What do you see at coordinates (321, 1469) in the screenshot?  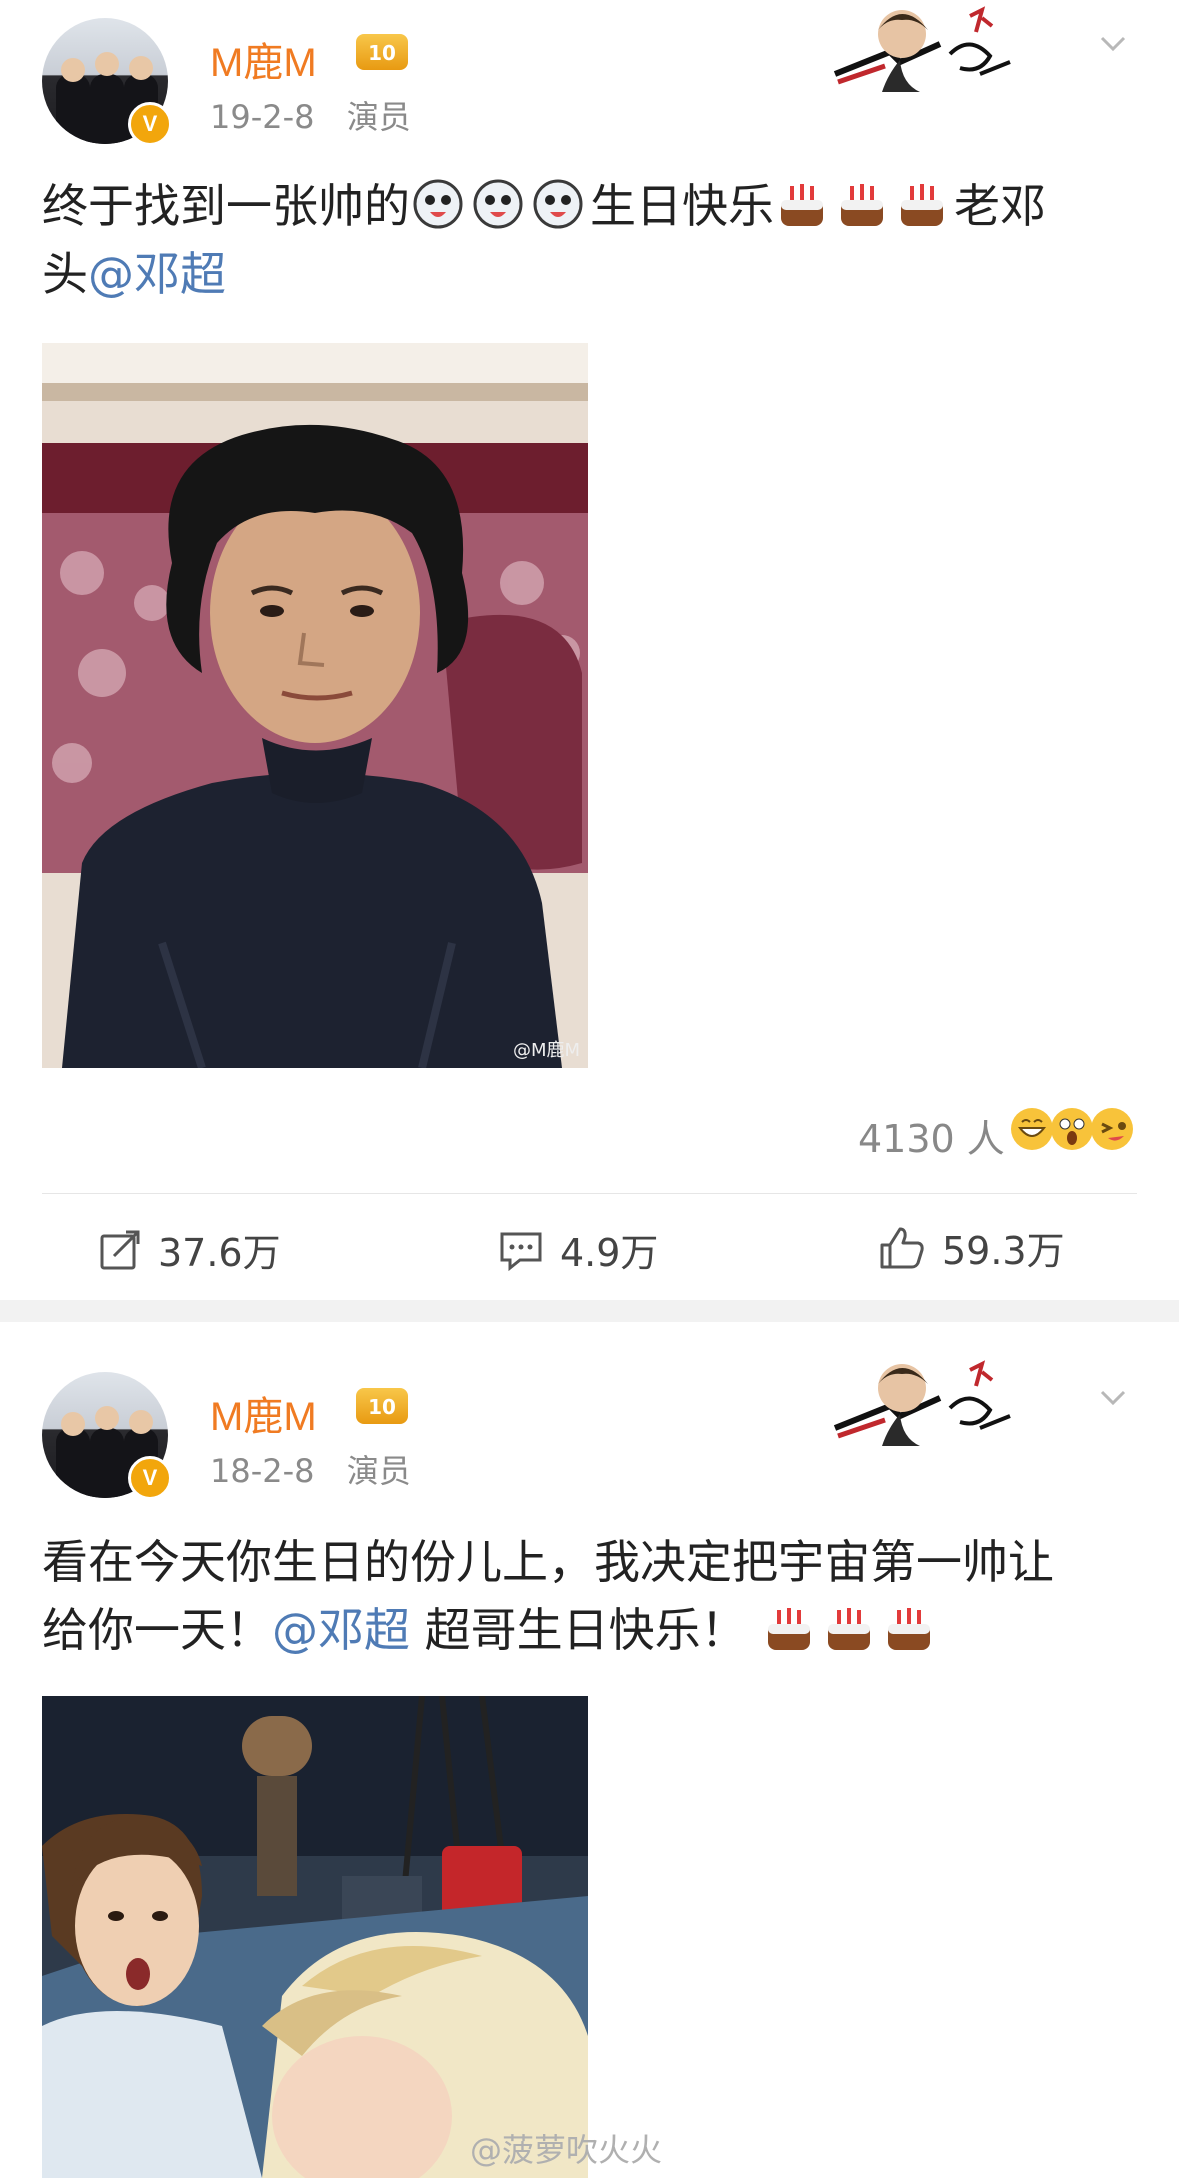 I see `post-meta: 18-2-8 演员` at bounding box center [321, 1469].